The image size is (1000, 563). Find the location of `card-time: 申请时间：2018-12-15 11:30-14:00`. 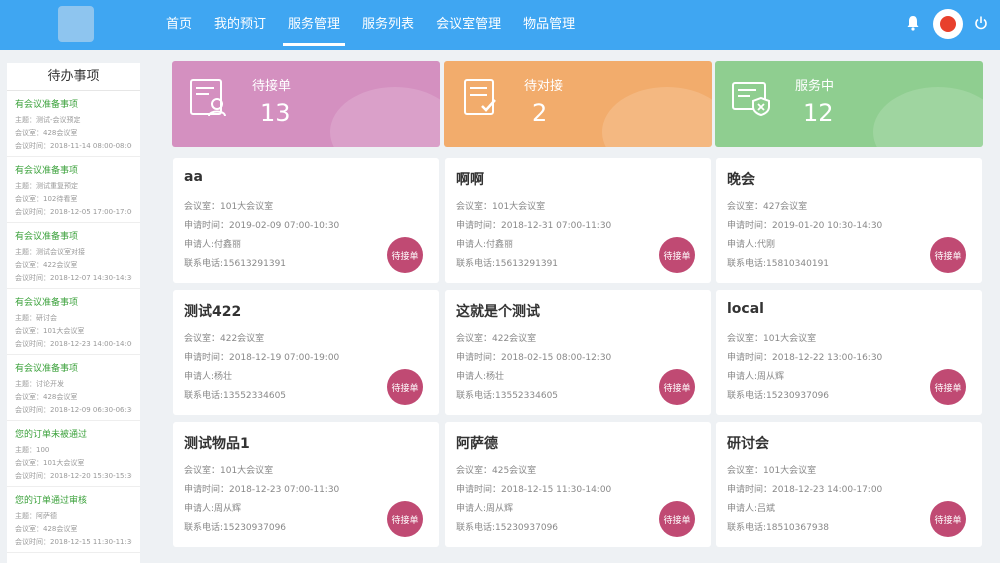

card-time: 申请时间：2018-12-15 11:30-14:00 is located at coordinates (534, 490).